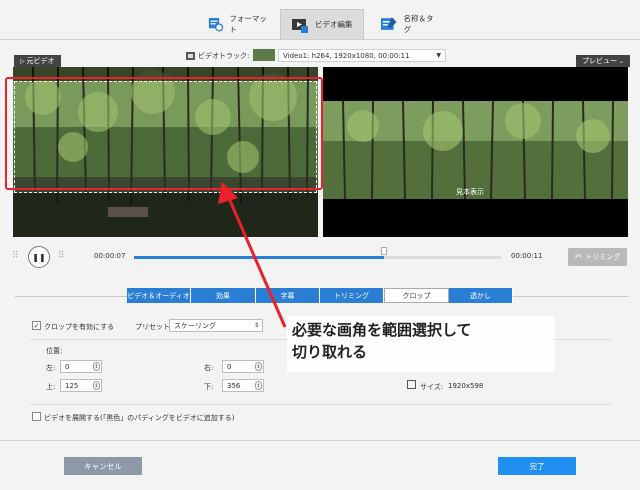 This screenshot has width=640, height=490. I want to click on subtab-video-audio: ビデオ＆オーディオ, so click(159, 295).